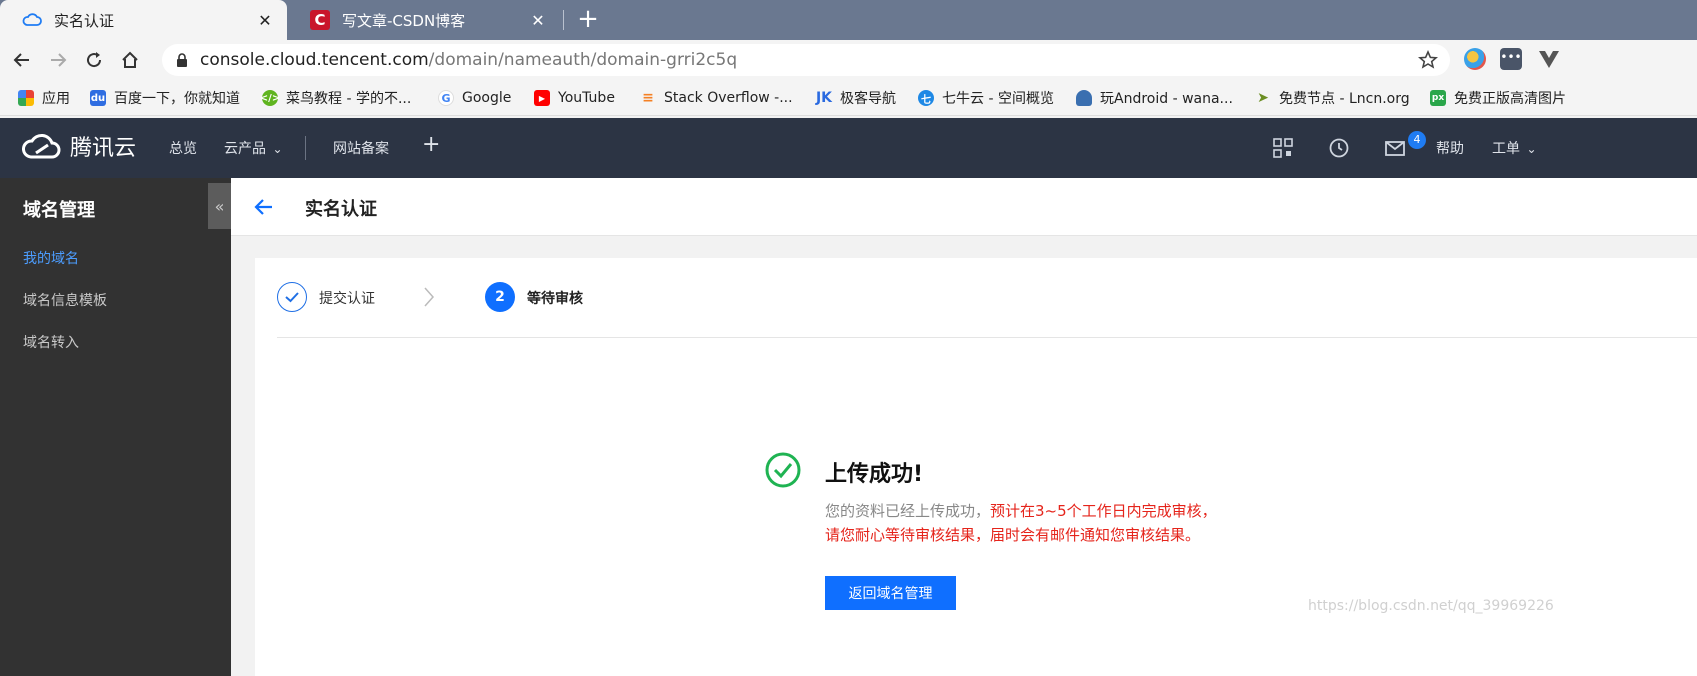 This screenshot has width=1697, height=676. What do you see at coordinates (1084, 98) in the screenshot?
I see `android-icon` at bounding box center [1084, 98].